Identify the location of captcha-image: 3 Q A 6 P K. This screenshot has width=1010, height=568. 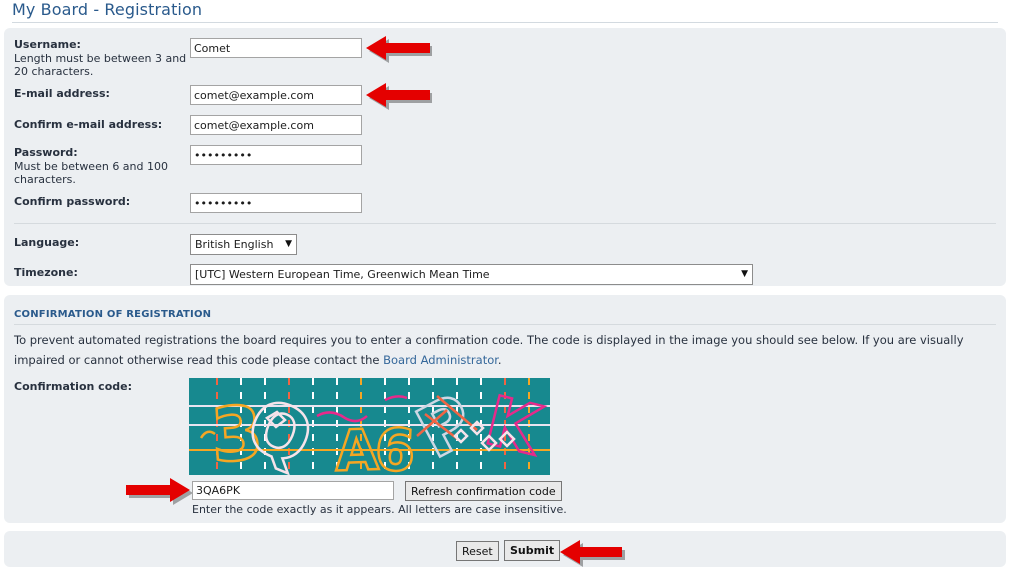
(369, 426).